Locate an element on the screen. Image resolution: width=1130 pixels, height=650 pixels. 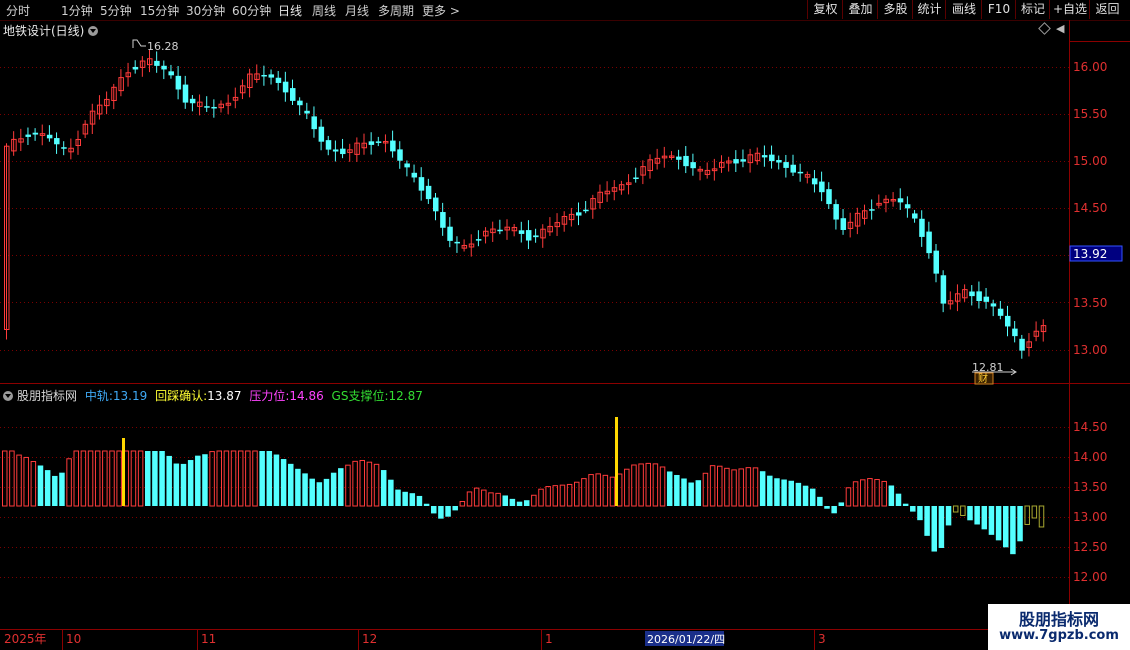
indicator-tick-label: 12.00 is located at coordinates (1090, 577).